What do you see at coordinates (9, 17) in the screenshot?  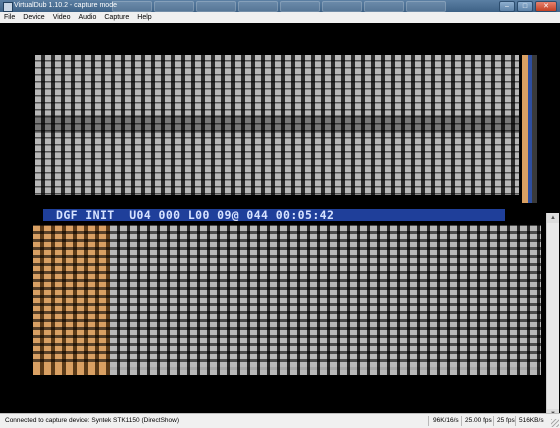 I see `menu-file: File` at bounding box center [9, 17].